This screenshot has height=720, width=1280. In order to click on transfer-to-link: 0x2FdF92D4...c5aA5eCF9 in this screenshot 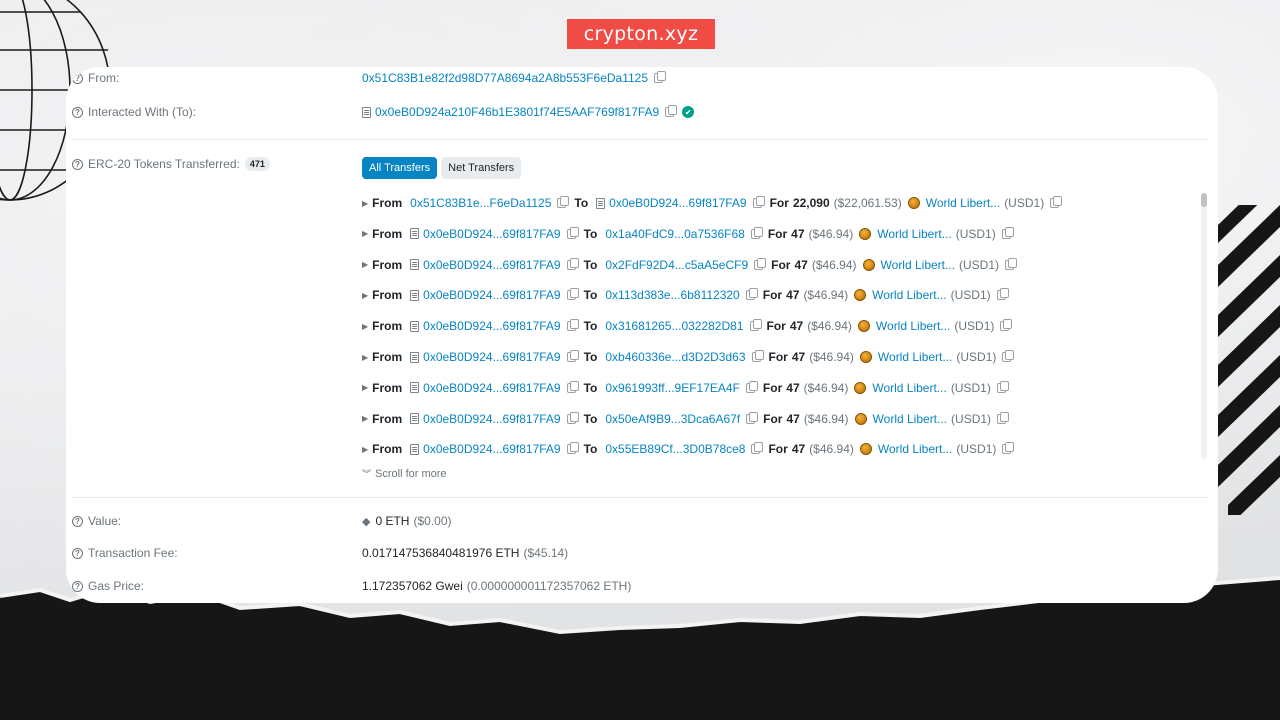, I will do `click(676, 265)`.